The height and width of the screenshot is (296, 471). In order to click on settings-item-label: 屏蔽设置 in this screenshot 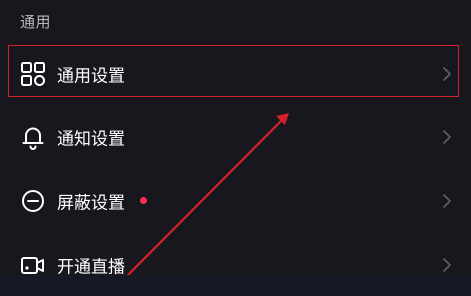, I will do `click(91, 203)`.